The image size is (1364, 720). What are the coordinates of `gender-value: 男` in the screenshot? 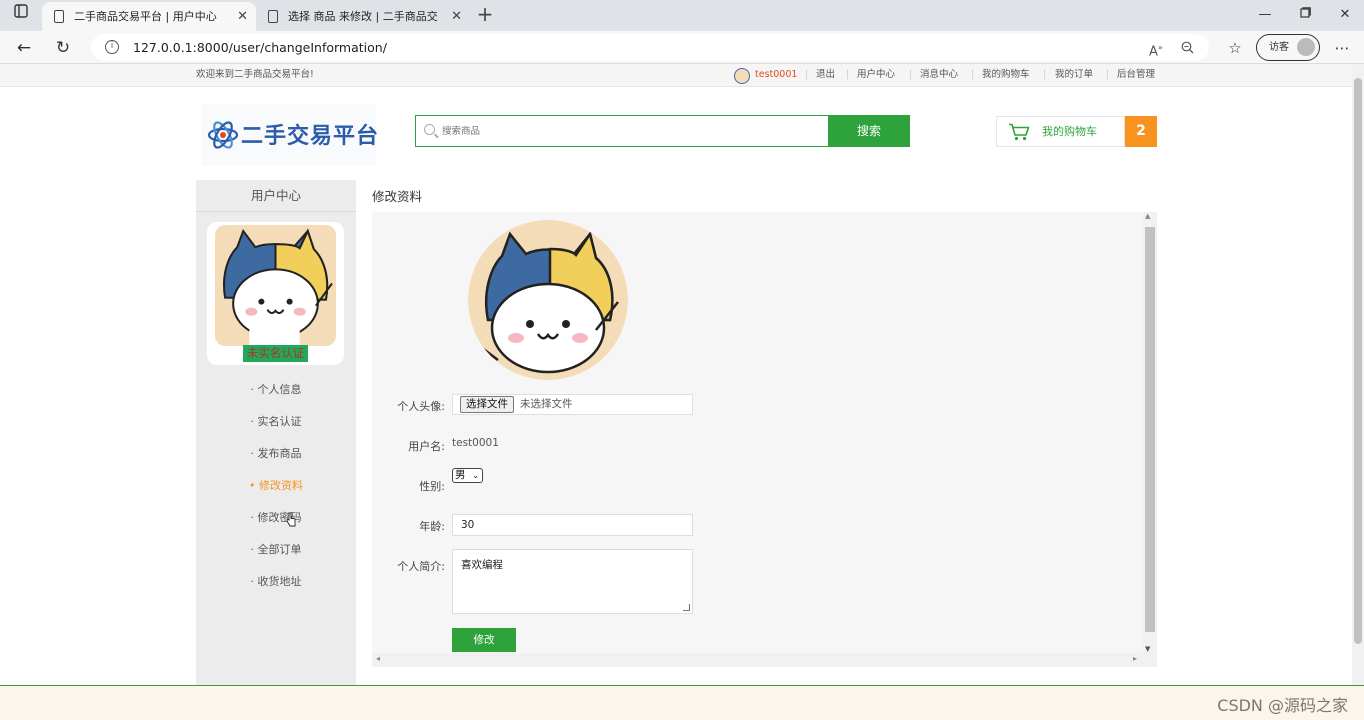 It's located at (460, 475).